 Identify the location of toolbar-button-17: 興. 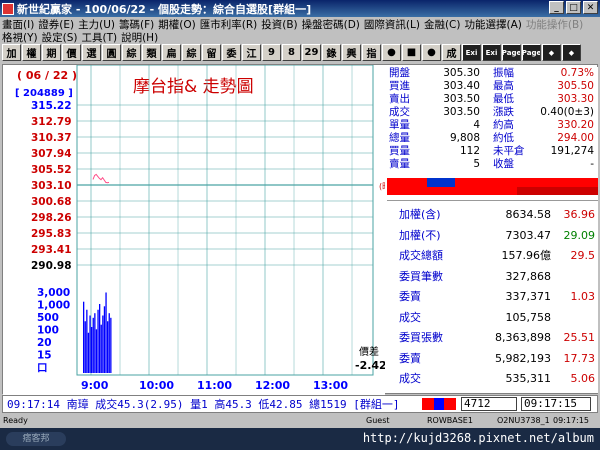
(351, 52).